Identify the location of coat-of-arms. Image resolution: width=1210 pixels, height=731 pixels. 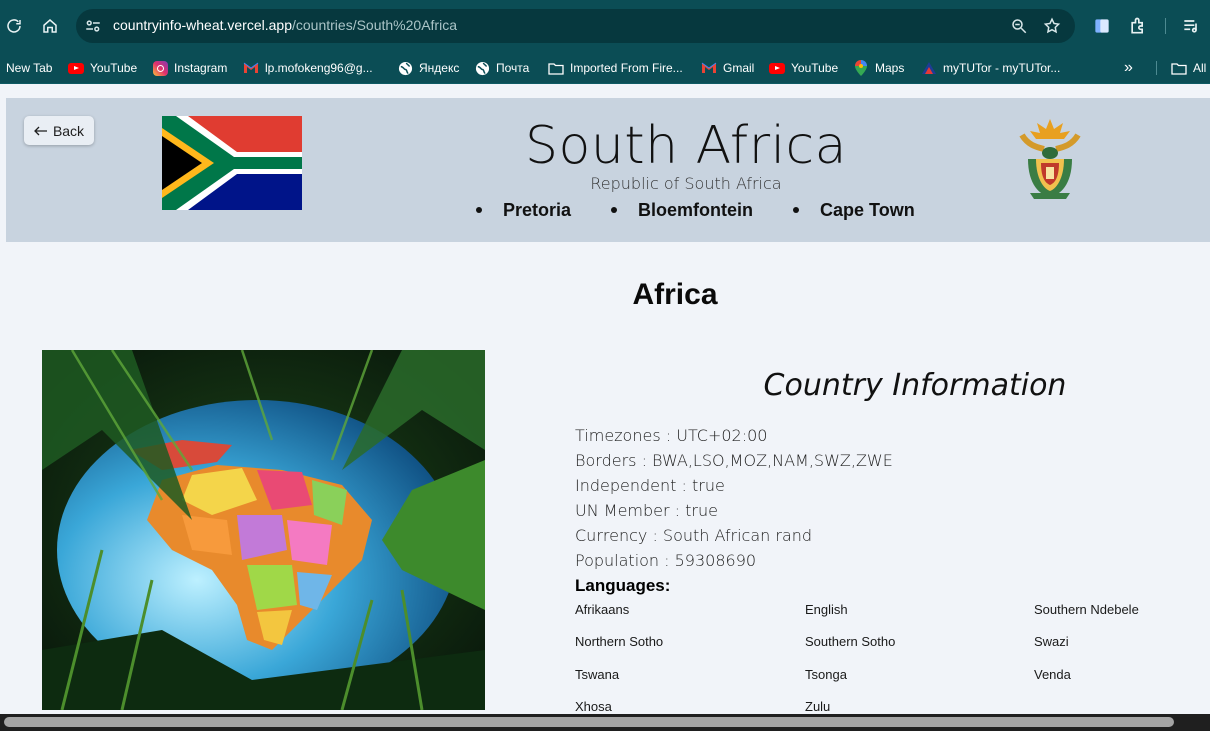
(1050, 159).